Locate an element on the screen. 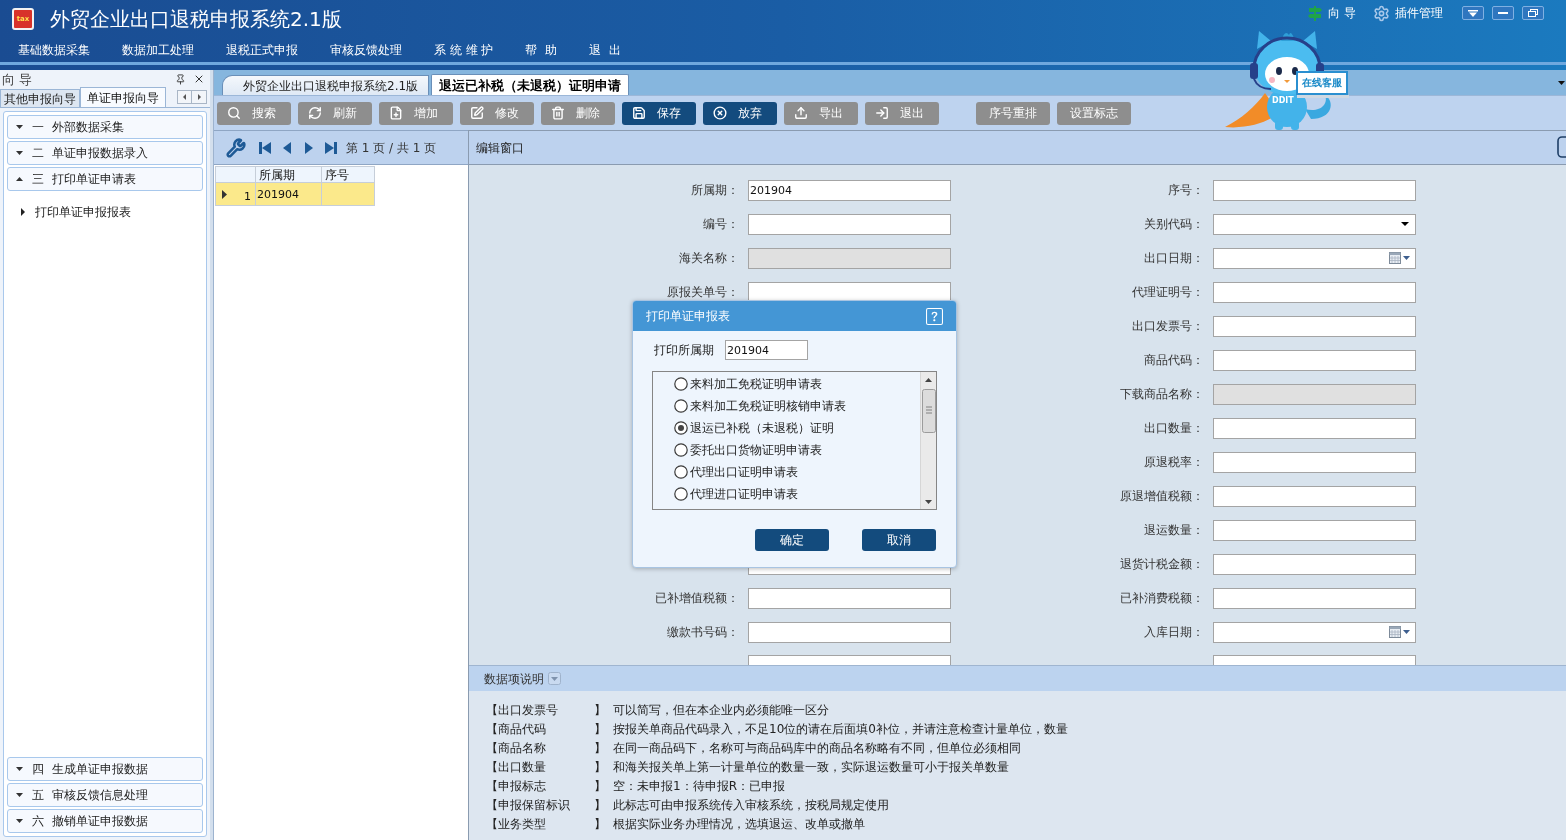 The image size is (1566, 840). close-icon is located at coordinates (199, 79).